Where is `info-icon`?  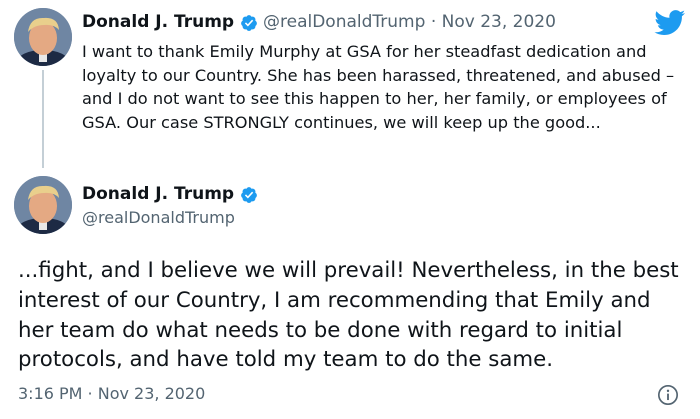 info-icon is located at coordinates (668, 395).